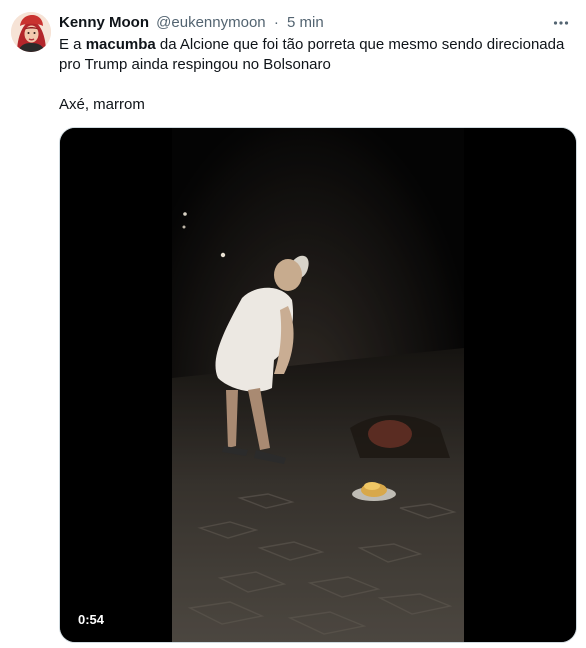 The image size is (586, 648). Describe the element at coordinates (72, 44) in the screenshot. I see `text-segment: E a` at that location.